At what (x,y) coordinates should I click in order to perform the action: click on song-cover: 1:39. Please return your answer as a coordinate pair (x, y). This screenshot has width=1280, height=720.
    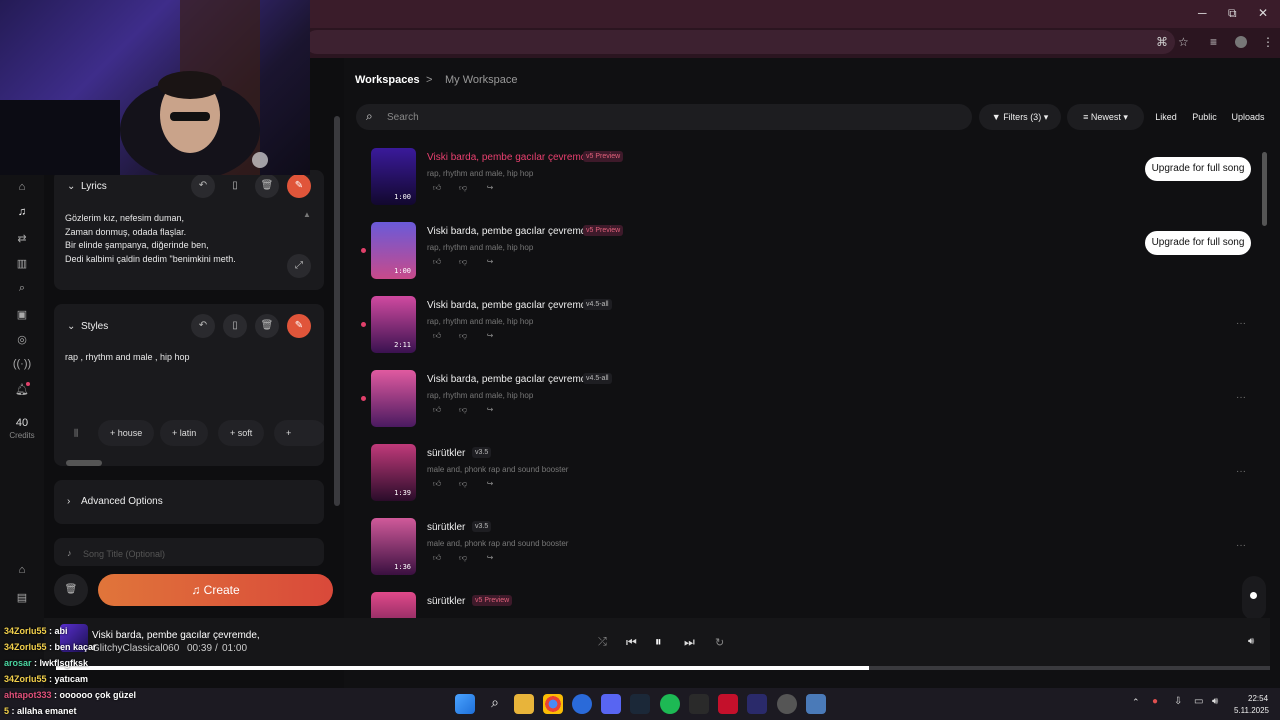
    Looking at the image, I should click on (393, 472).